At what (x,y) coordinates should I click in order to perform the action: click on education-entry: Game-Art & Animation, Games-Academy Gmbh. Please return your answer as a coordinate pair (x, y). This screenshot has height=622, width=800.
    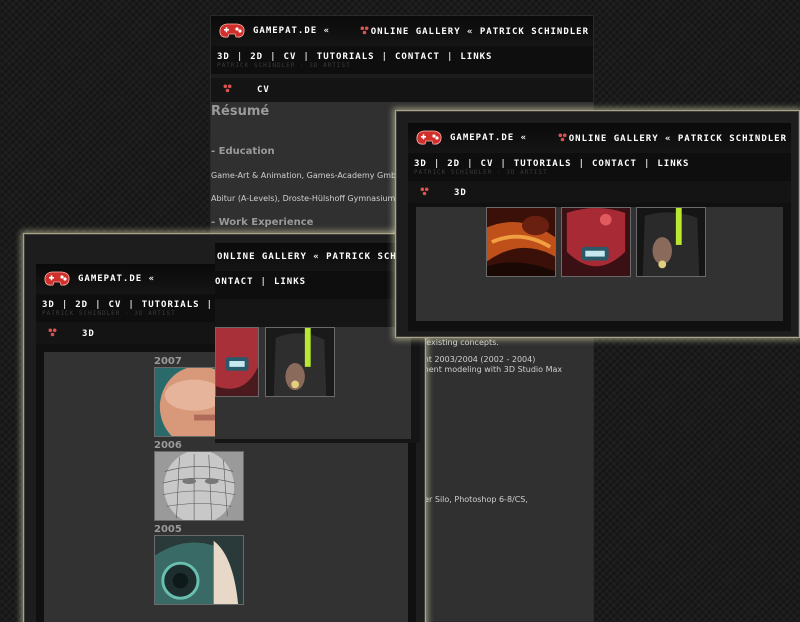
    Looking at the image, I should click on (306, 175).